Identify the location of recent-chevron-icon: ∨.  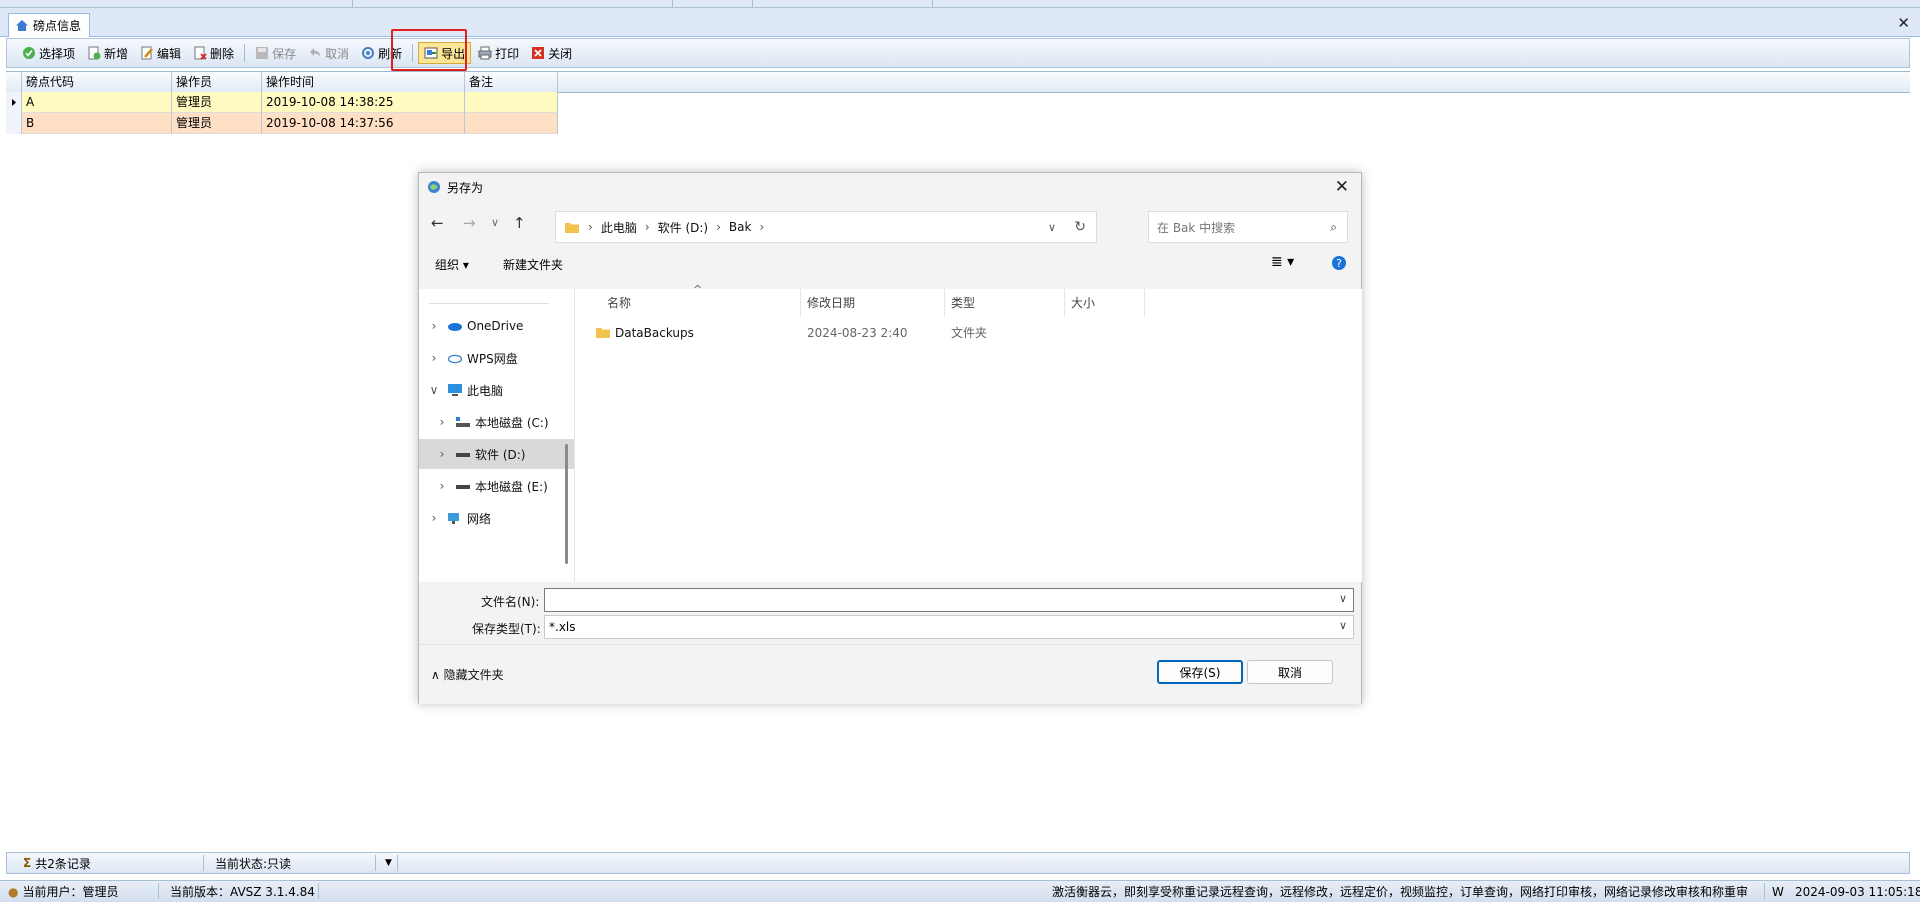
(495, 222).